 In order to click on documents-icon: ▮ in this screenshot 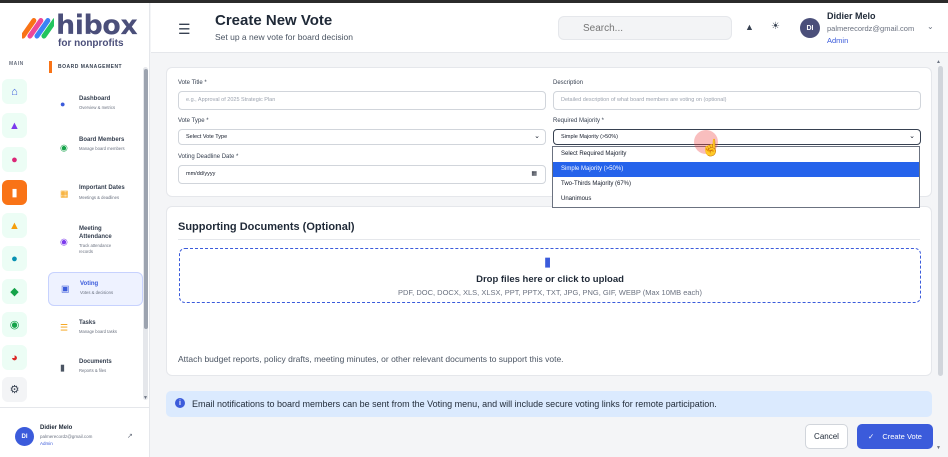, I will do `click(62, 367)`.